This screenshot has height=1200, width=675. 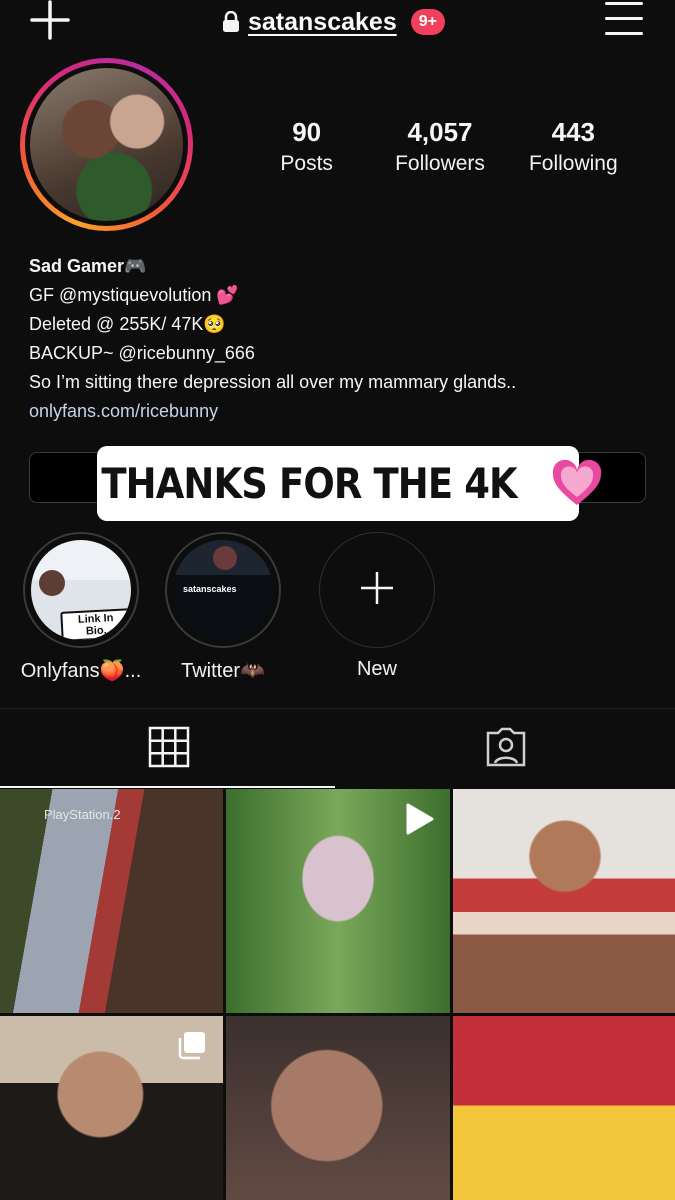 I want to click on plus-icon, so click(x=377, y=590).